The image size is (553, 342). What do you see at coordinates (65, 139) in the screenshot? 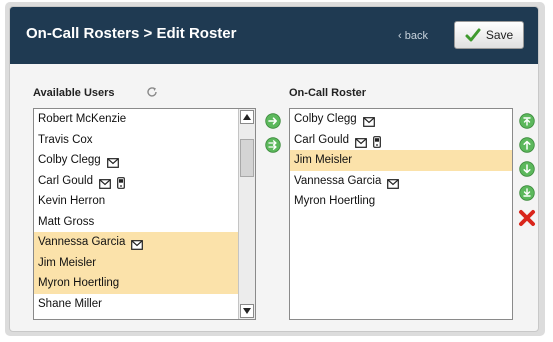
I see `available-user-name: Travis Cox` at bounding box center [65, 139].